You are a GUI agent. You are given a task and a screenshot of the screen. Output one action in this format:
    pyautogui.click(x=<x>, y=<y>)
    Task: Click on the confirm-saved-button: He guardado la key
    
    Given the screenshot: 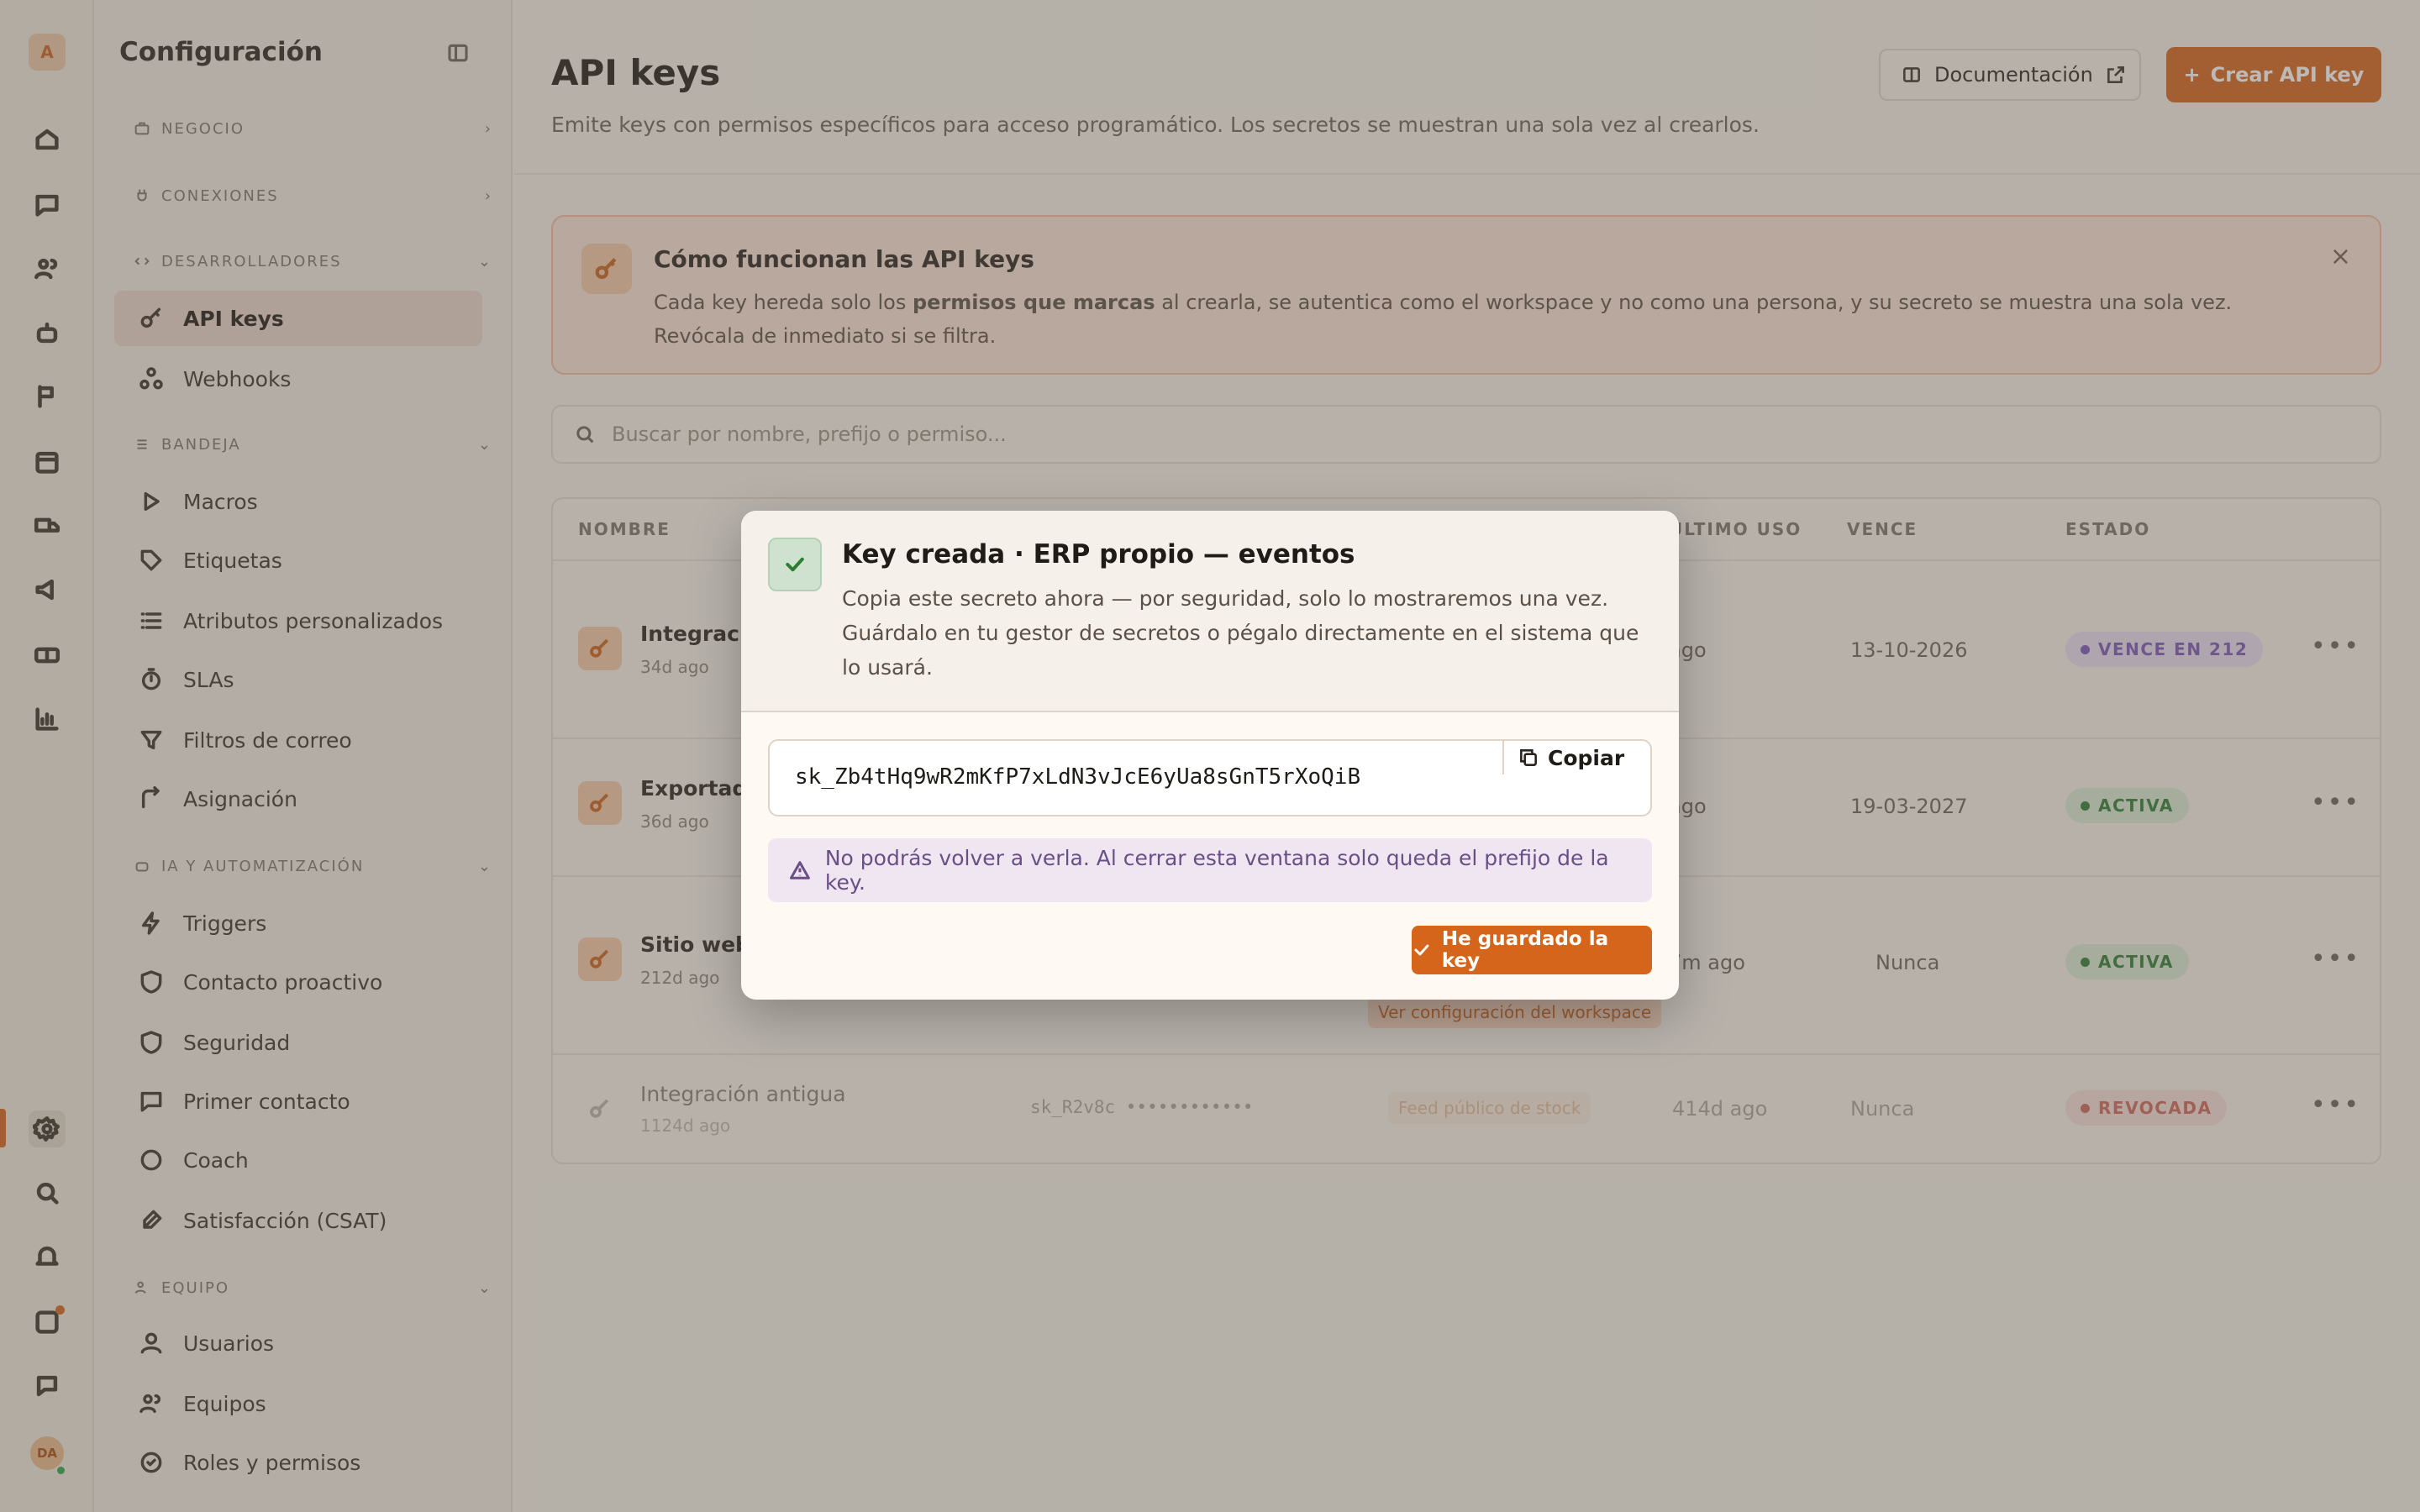 What is the action you would take?
    pyautogui.click(x=1532, y=950)
    